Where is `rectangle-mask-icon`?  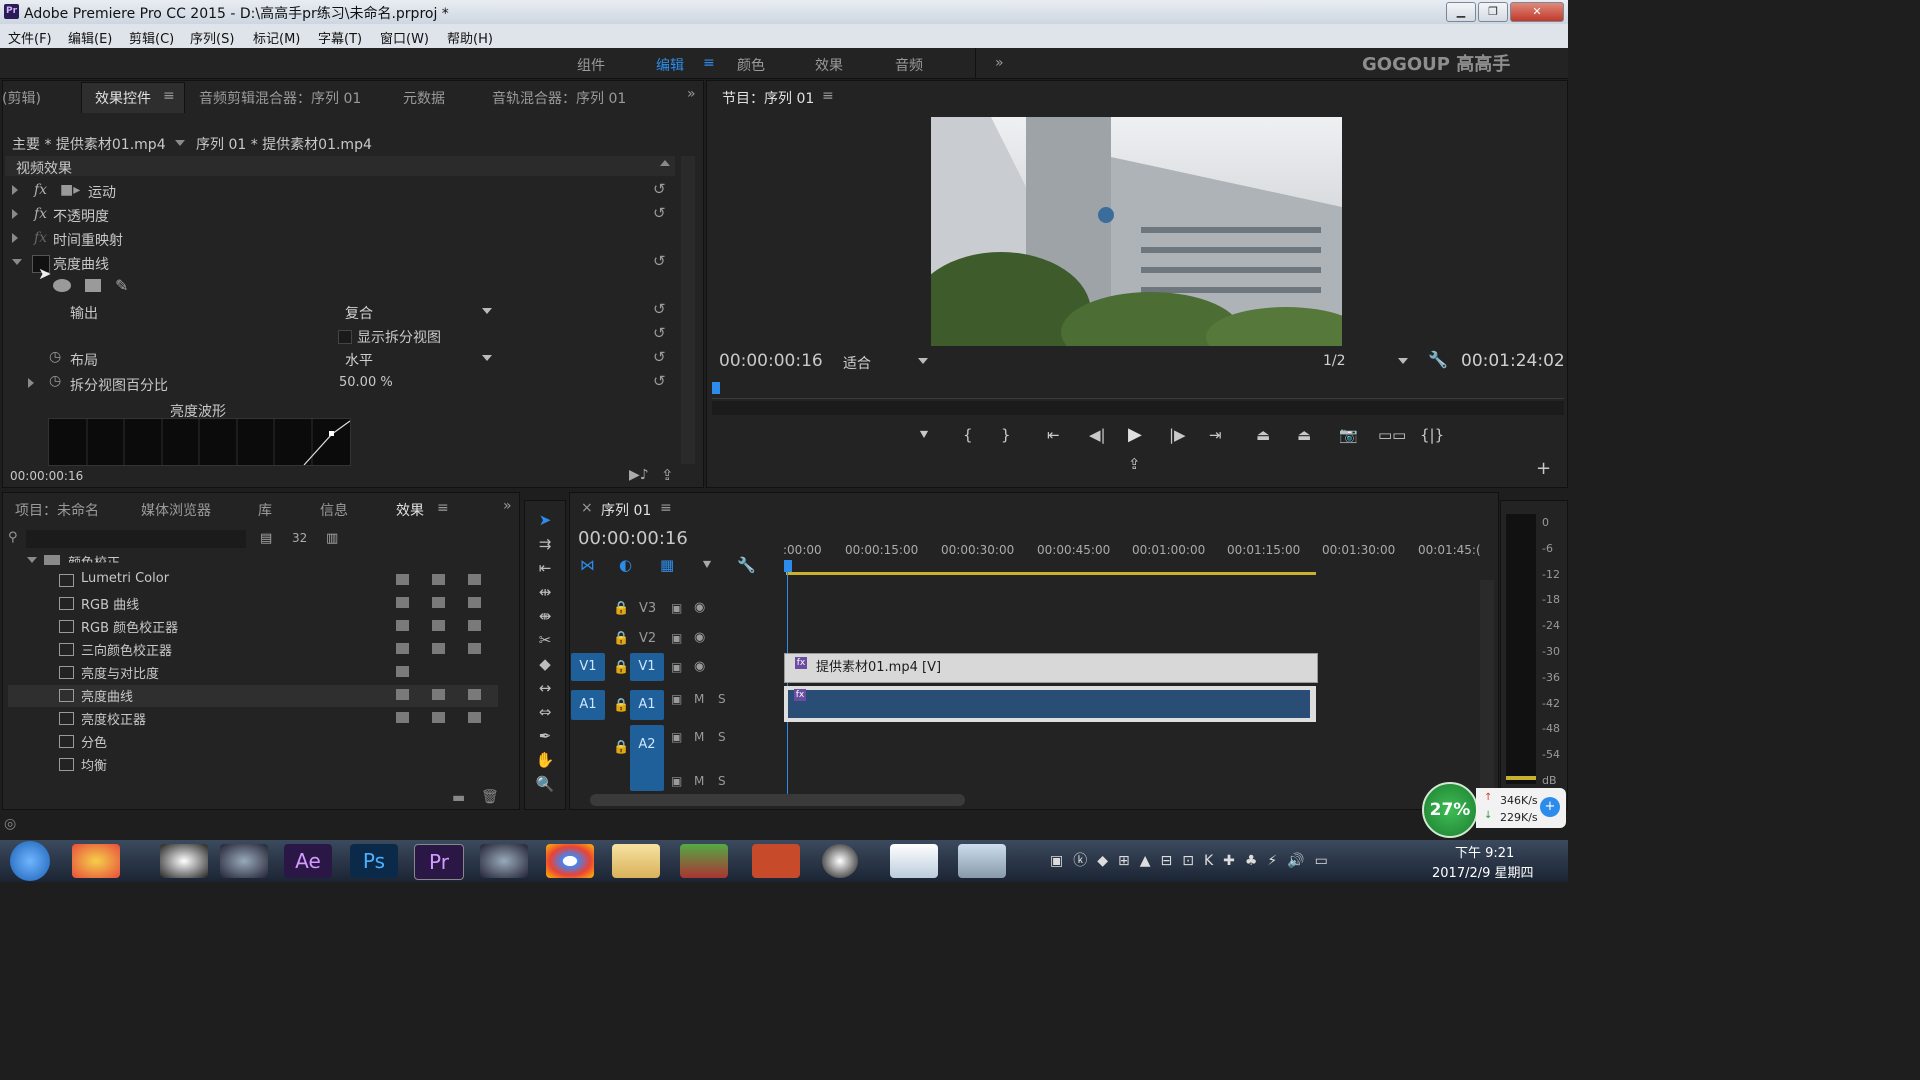
rectangle-mask-icon is located at coordinates (93, 285).